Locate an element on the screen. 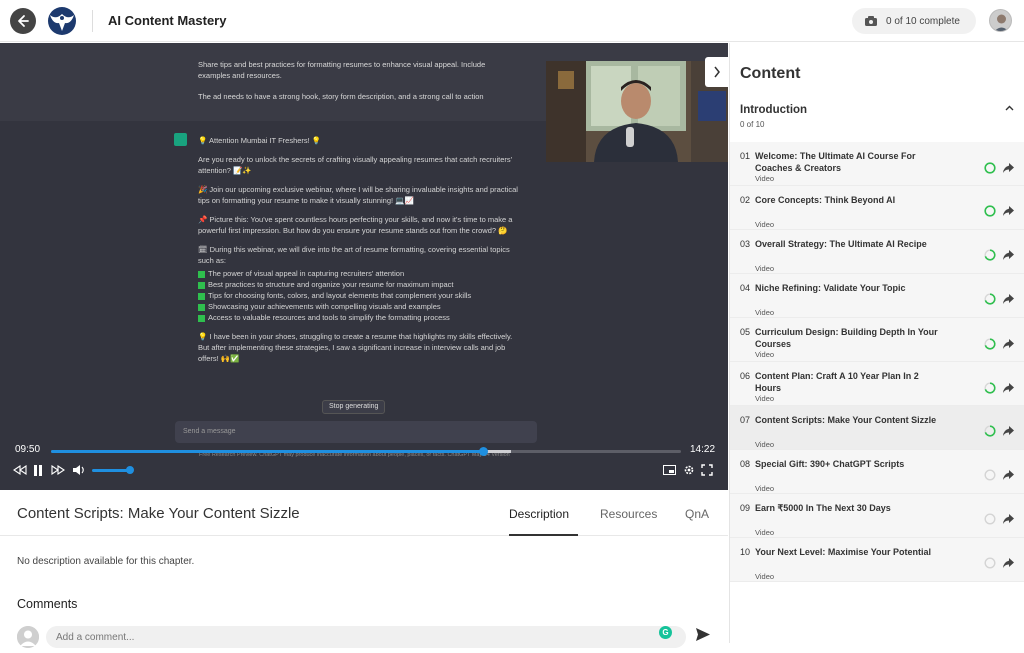  back-button is located at coordinates (23, 21).